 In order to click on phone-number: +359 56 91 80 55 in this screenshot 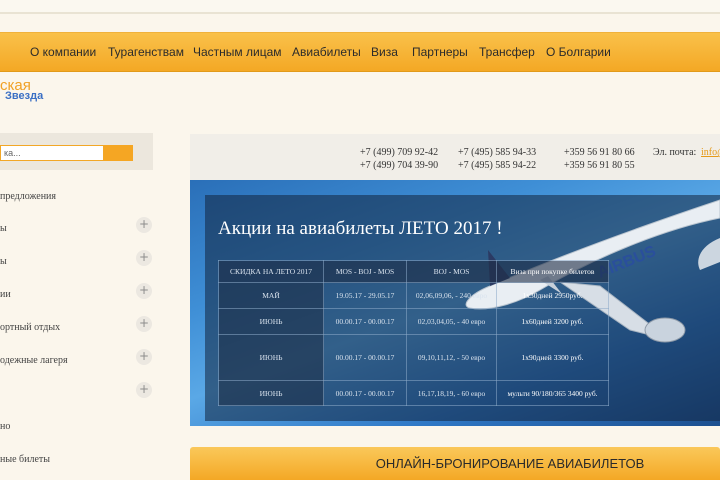, I will do `click(599, 165)`.